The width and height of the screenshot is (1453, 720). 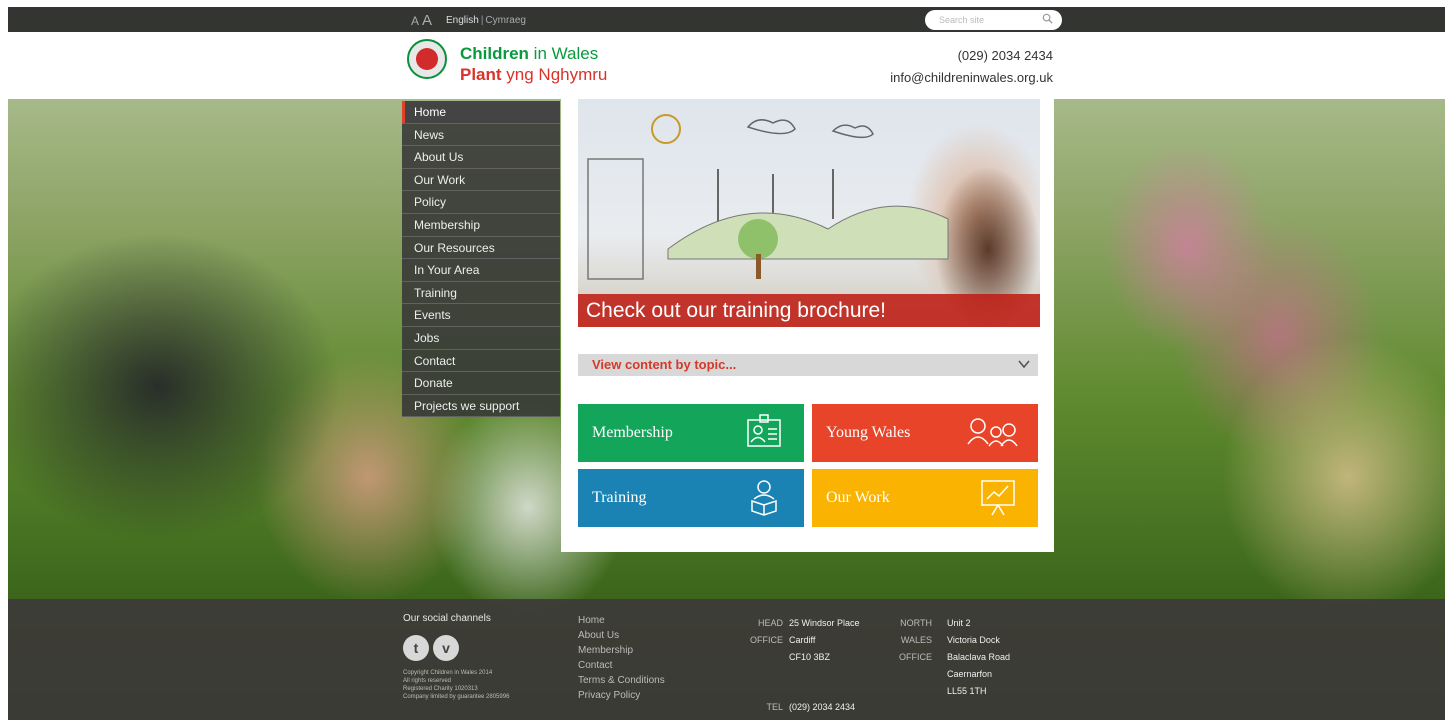 I want to click on head-office-label-line: HEAD, so click(x=770, y=623).